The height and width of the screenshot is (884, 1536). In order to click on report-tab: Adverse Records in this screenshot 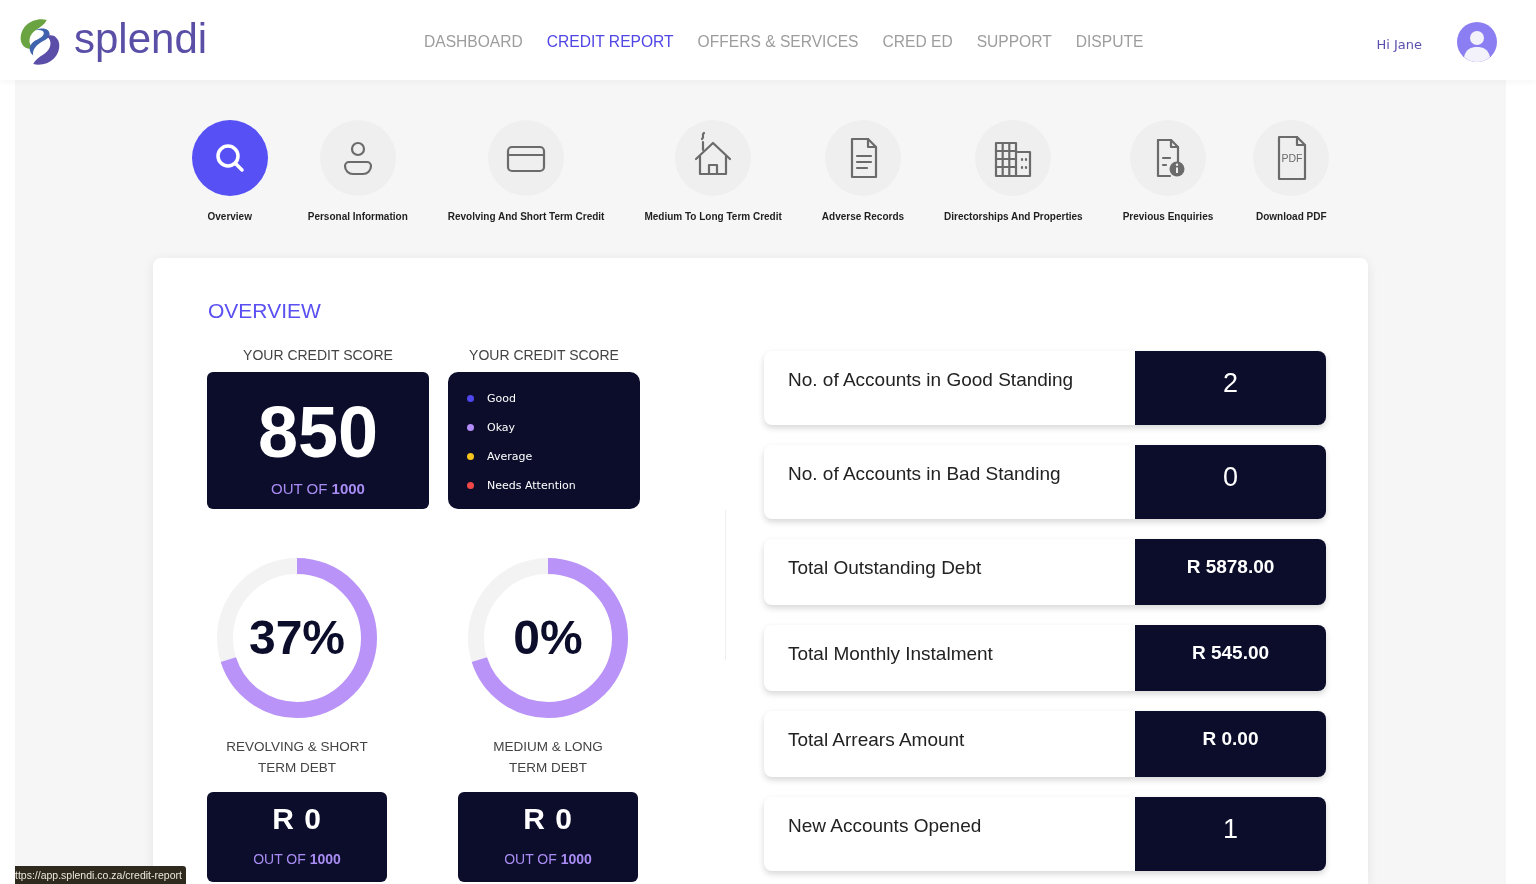, I will do `click(863, 172)`.